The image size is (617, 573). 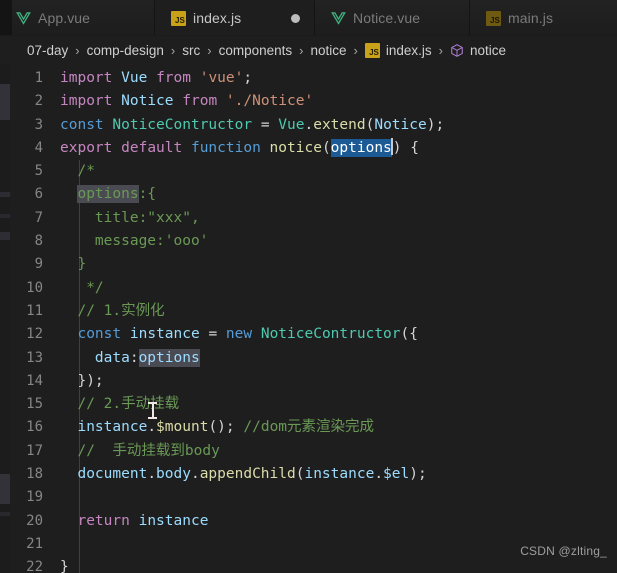 I want to click on tab-main-js: JS main.js, so click(x=543, y=17).